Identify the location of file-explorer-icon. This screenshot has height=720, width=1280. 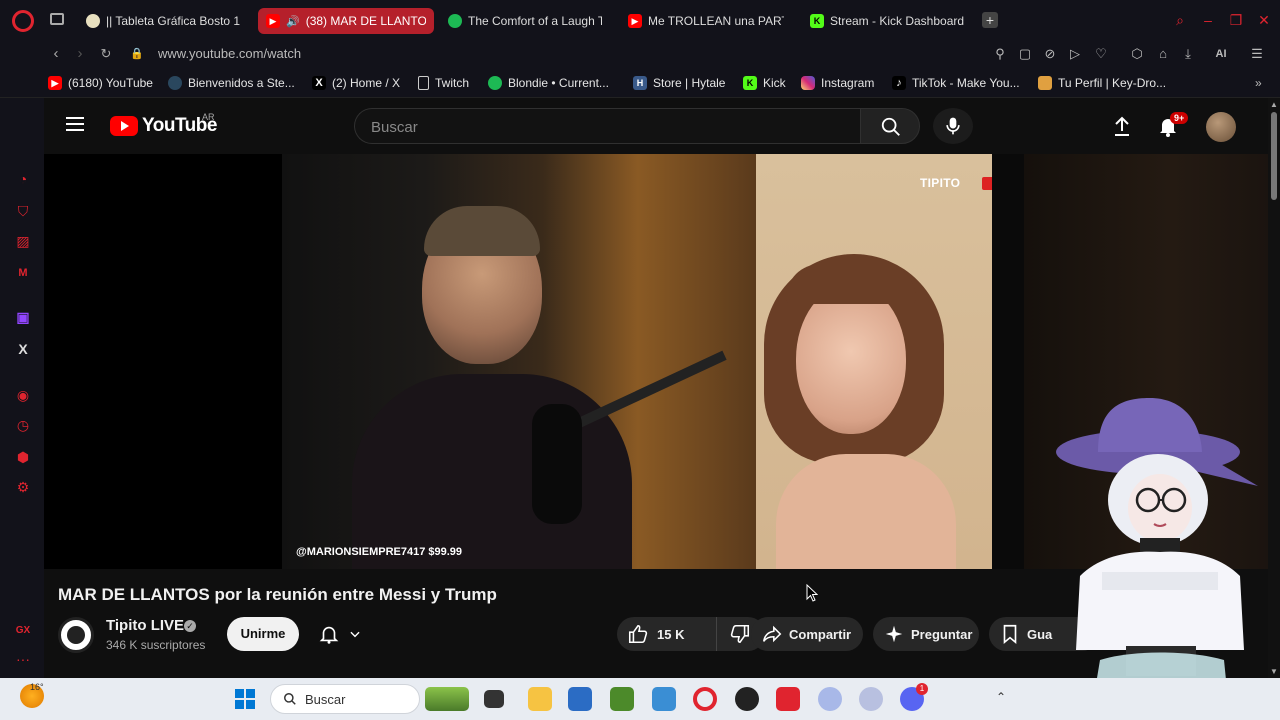
(540, 699).